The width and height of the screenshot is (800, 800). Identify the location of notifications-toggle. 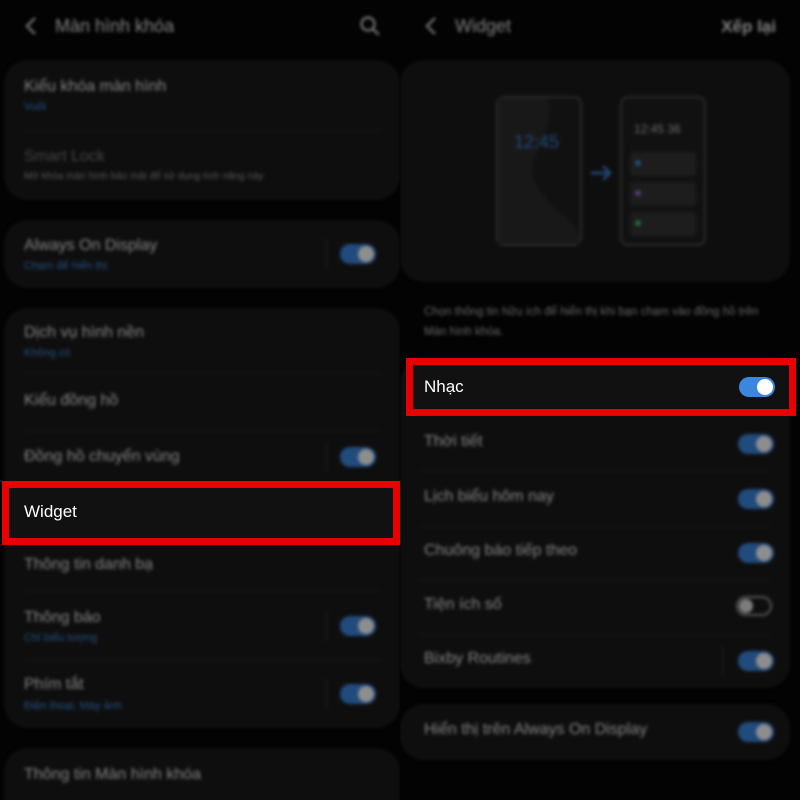
(358, 626).